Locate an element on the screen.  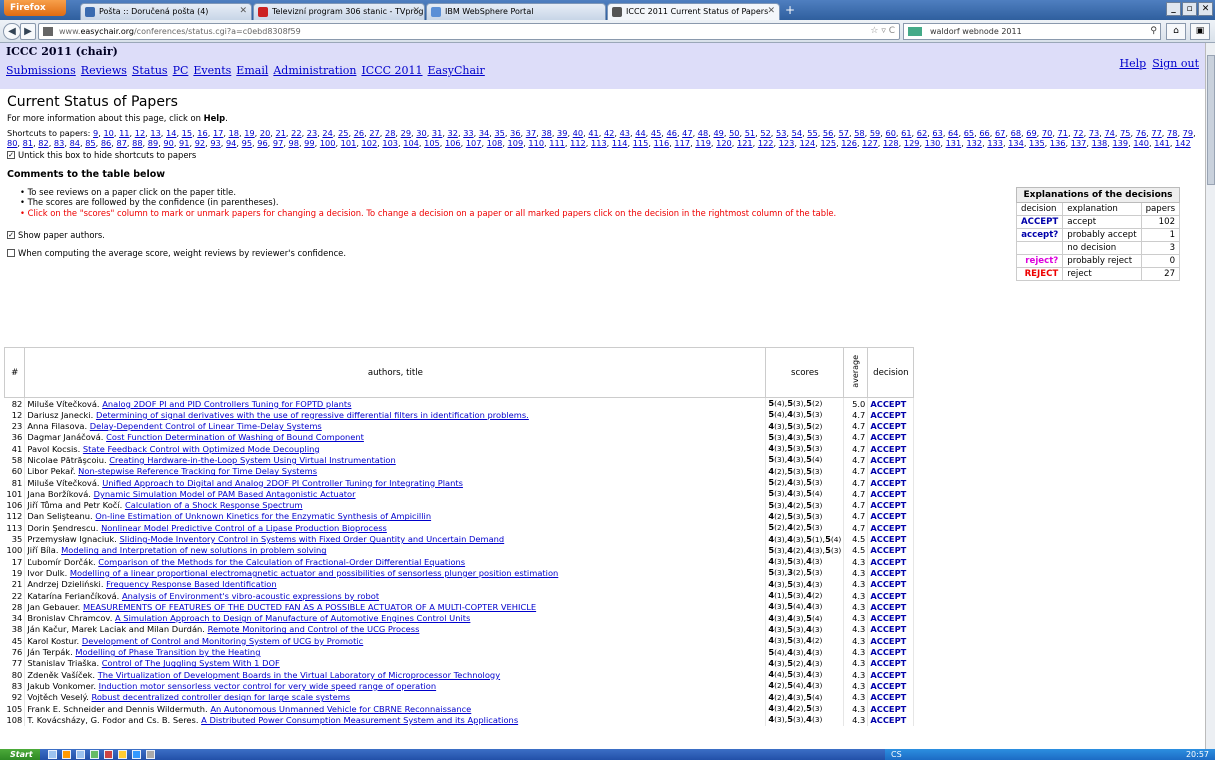
shortcut-link: 61 is located at coordinates (906, 133).